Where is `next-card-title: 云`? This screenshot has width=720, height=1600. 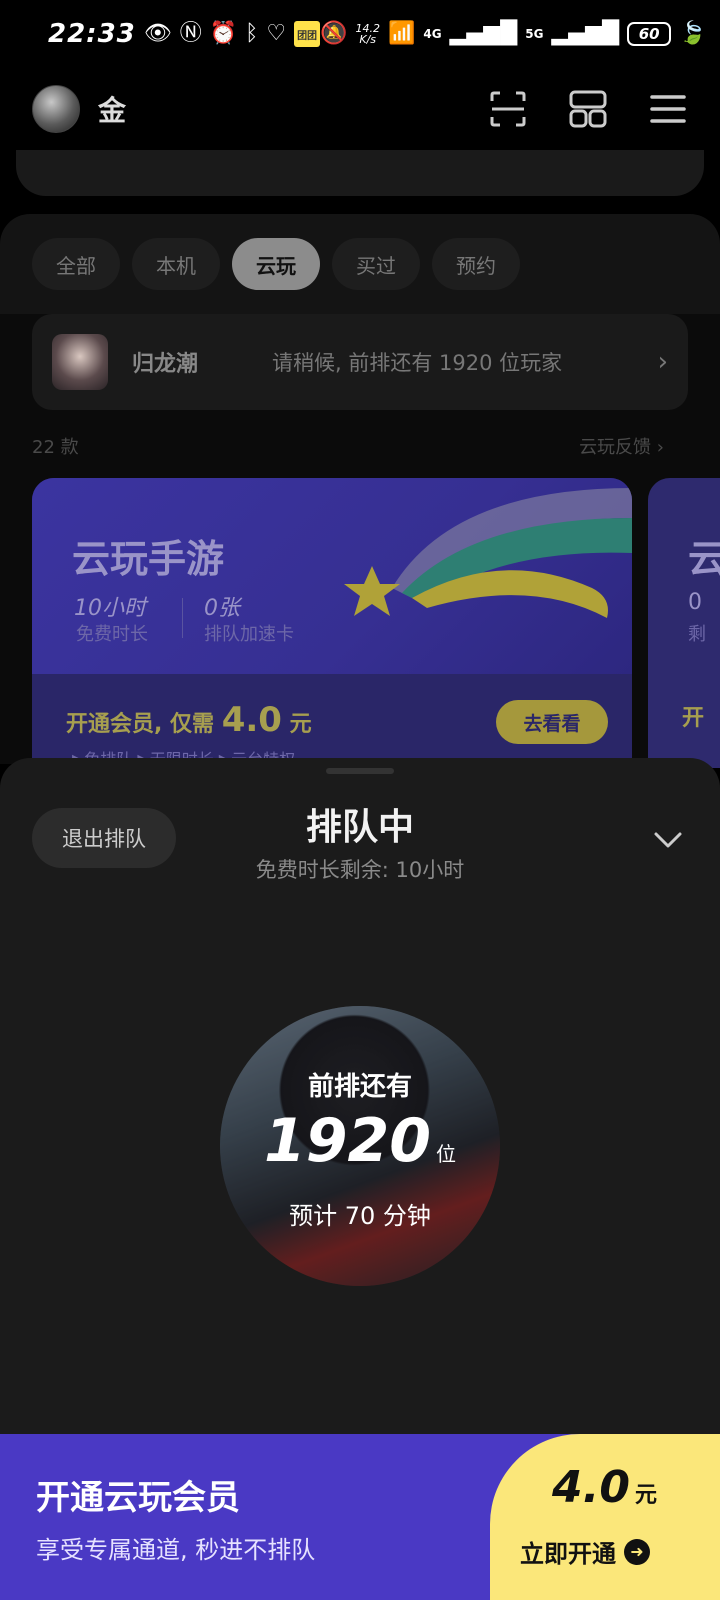
next-card-title: 云 is located at coordinates (704, 559).